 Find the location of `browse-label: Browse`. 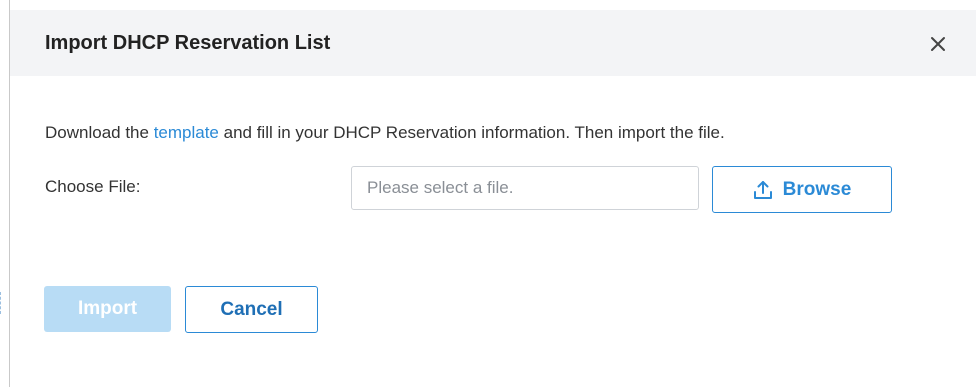

browse-label: Browse is located at coordinates (817, 189).